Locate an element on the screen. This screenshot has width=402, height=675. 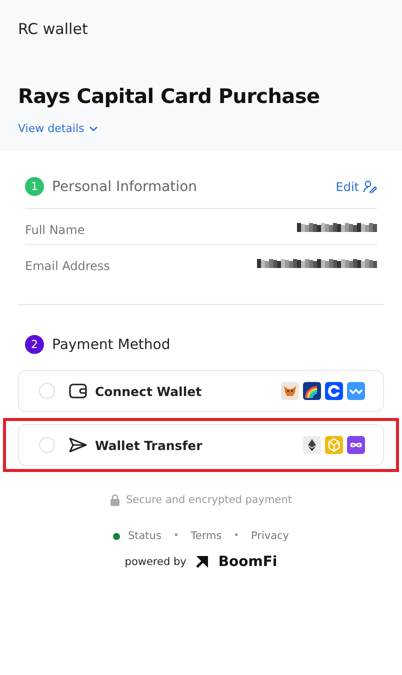
powered-by-text: powered by is located at coordinates (155, 562).